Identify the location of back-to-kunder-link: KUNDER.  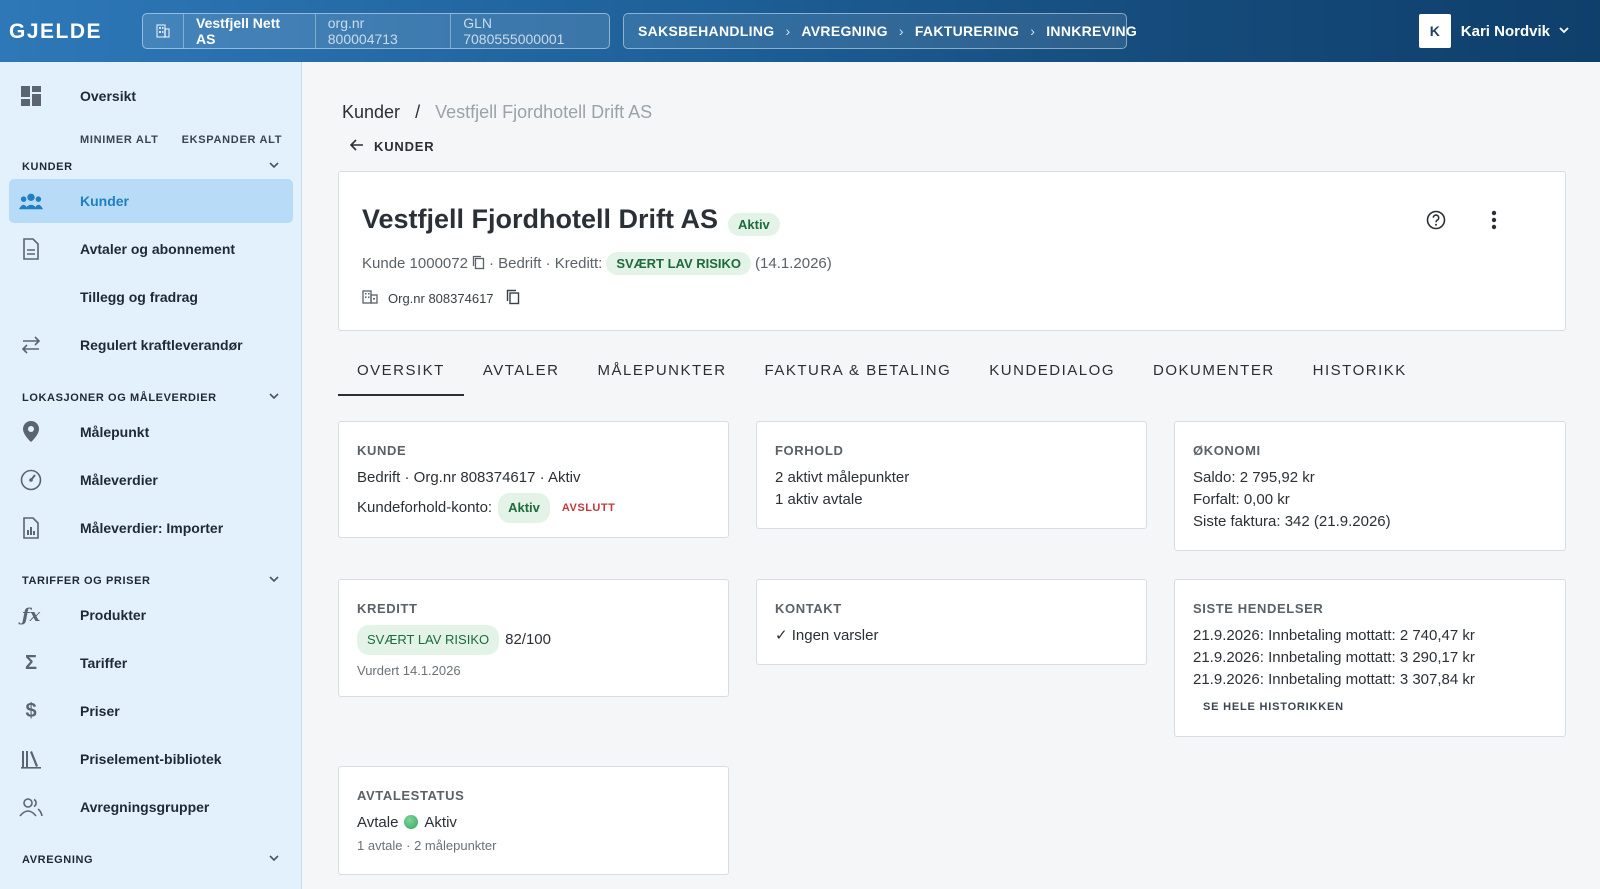
(391, 146).